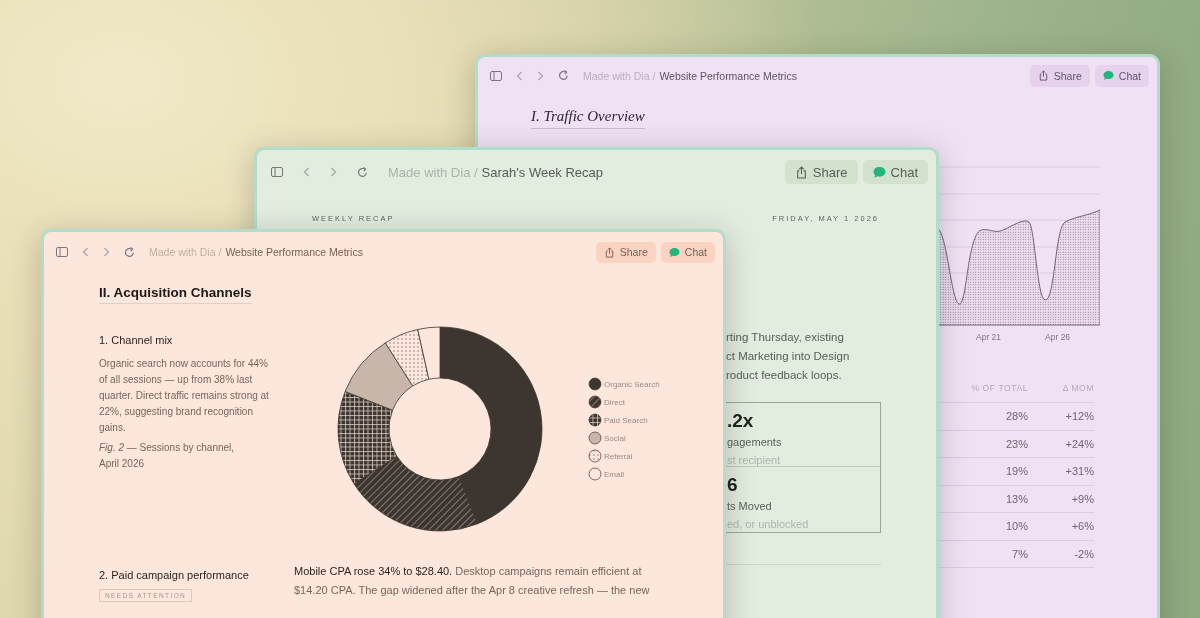 Image resolution: width=1200 pixels, height=618 pixels. Describe the element at coordinates (1058, 337) in the screenshot. I see `axis-label: Apr 26` at that location.